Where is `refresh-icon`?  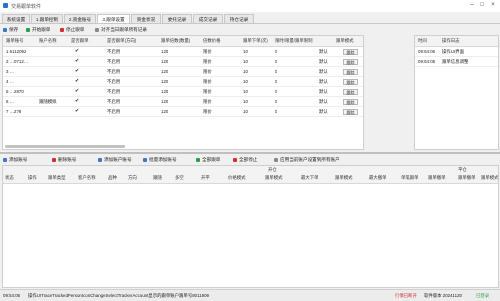 refresh-icon is located at coordinates (97, 29).